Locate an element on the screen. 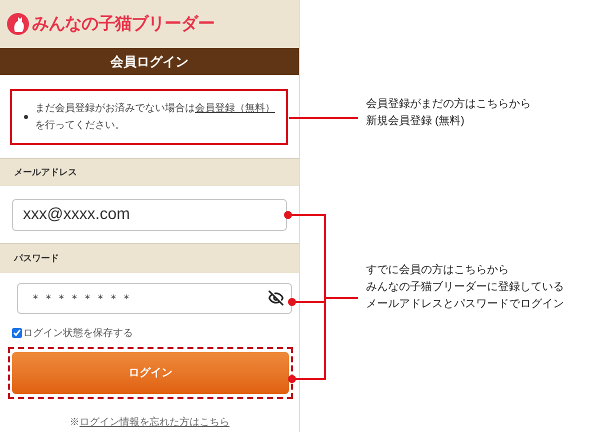 This screenshot has height=432, width=600. annotation-text: 会員登録がまだの方はこちらから 新規会員登録 (無料) is located at coordinates (449, 112).